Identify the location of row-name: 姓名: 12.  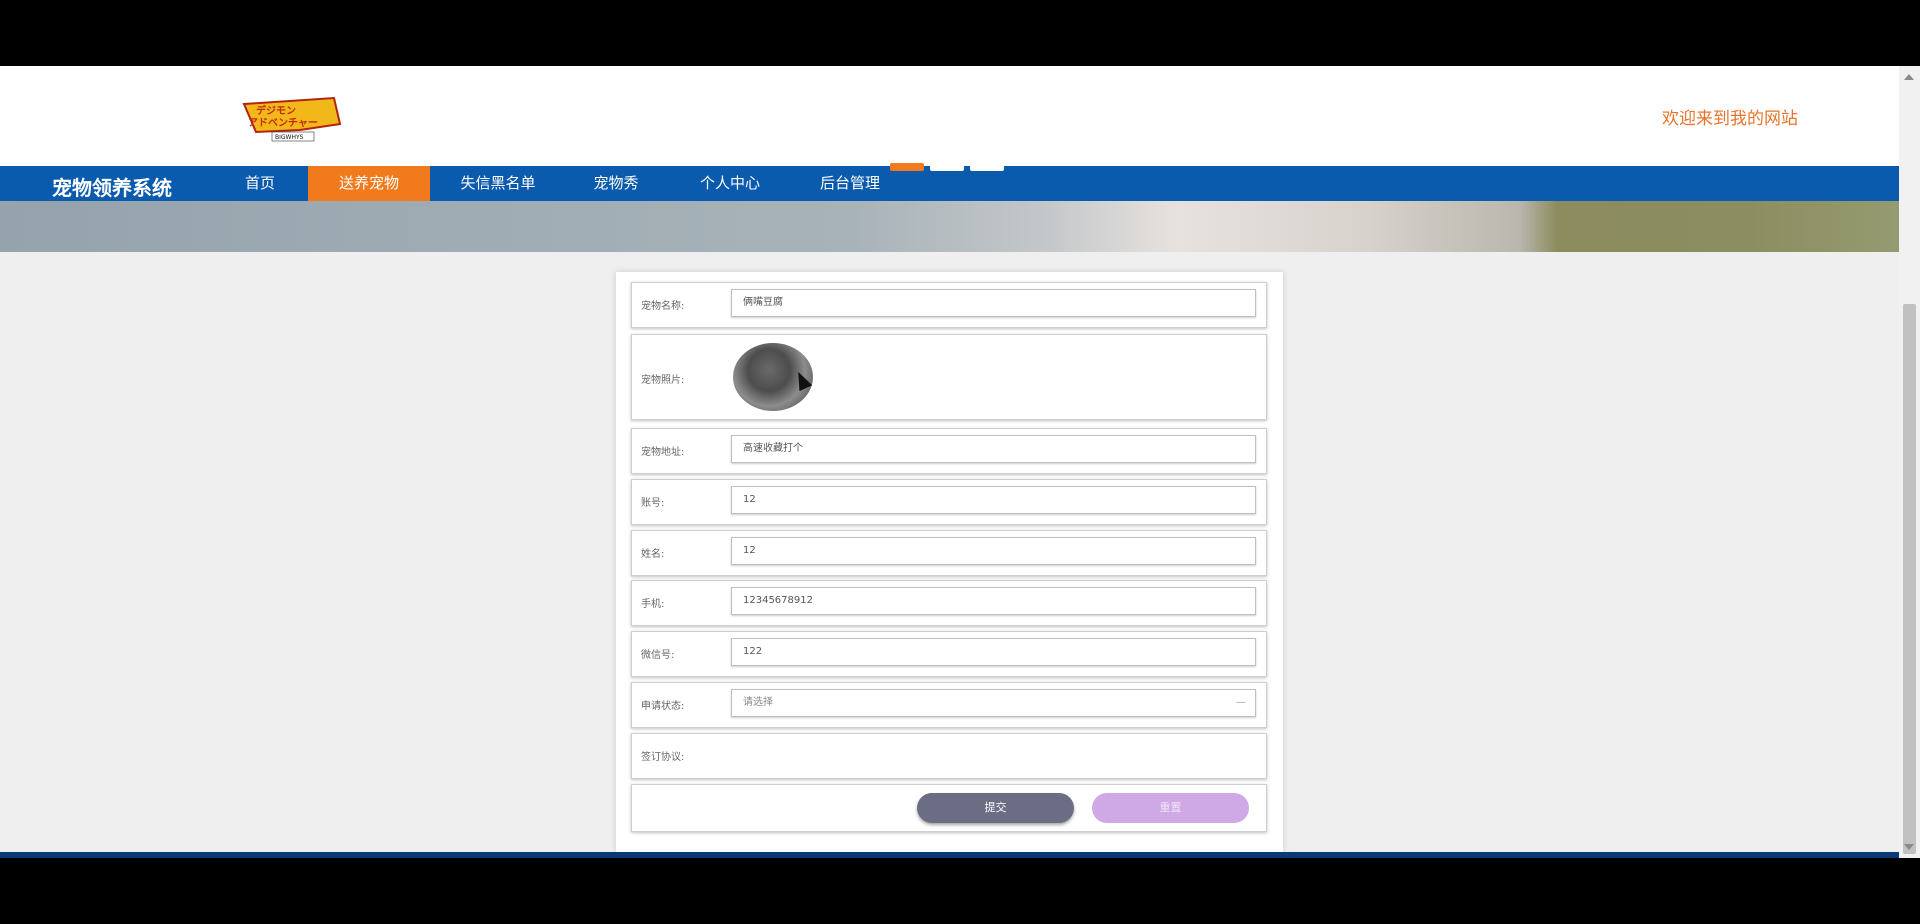
(949, 553).